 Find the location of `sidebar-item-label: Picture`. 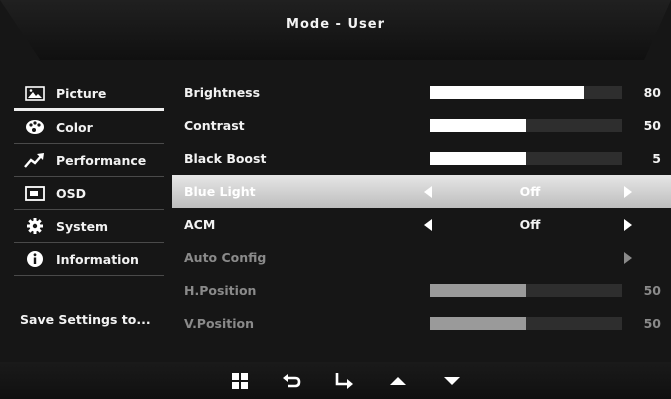

sidebar-item-label: Picture is located at coordinates (81, 93).